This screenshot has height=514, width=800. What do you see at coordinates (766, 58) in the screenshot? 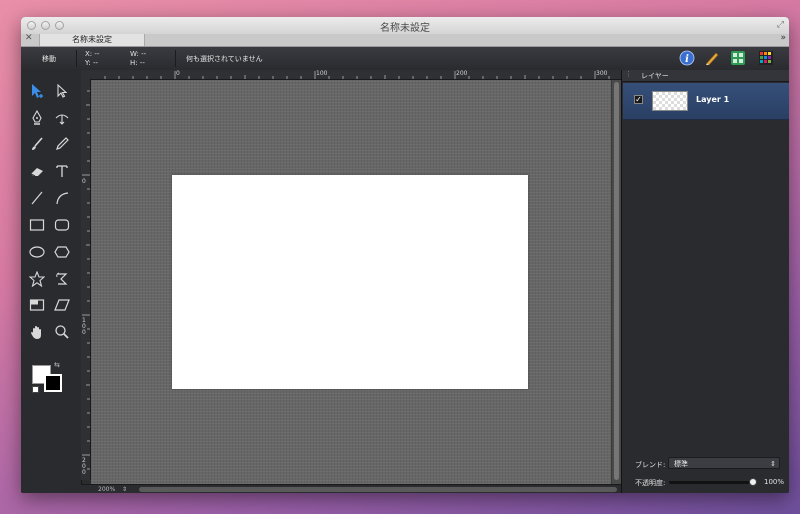
I see `color-palette-icon` at bounding box center [766, 58].